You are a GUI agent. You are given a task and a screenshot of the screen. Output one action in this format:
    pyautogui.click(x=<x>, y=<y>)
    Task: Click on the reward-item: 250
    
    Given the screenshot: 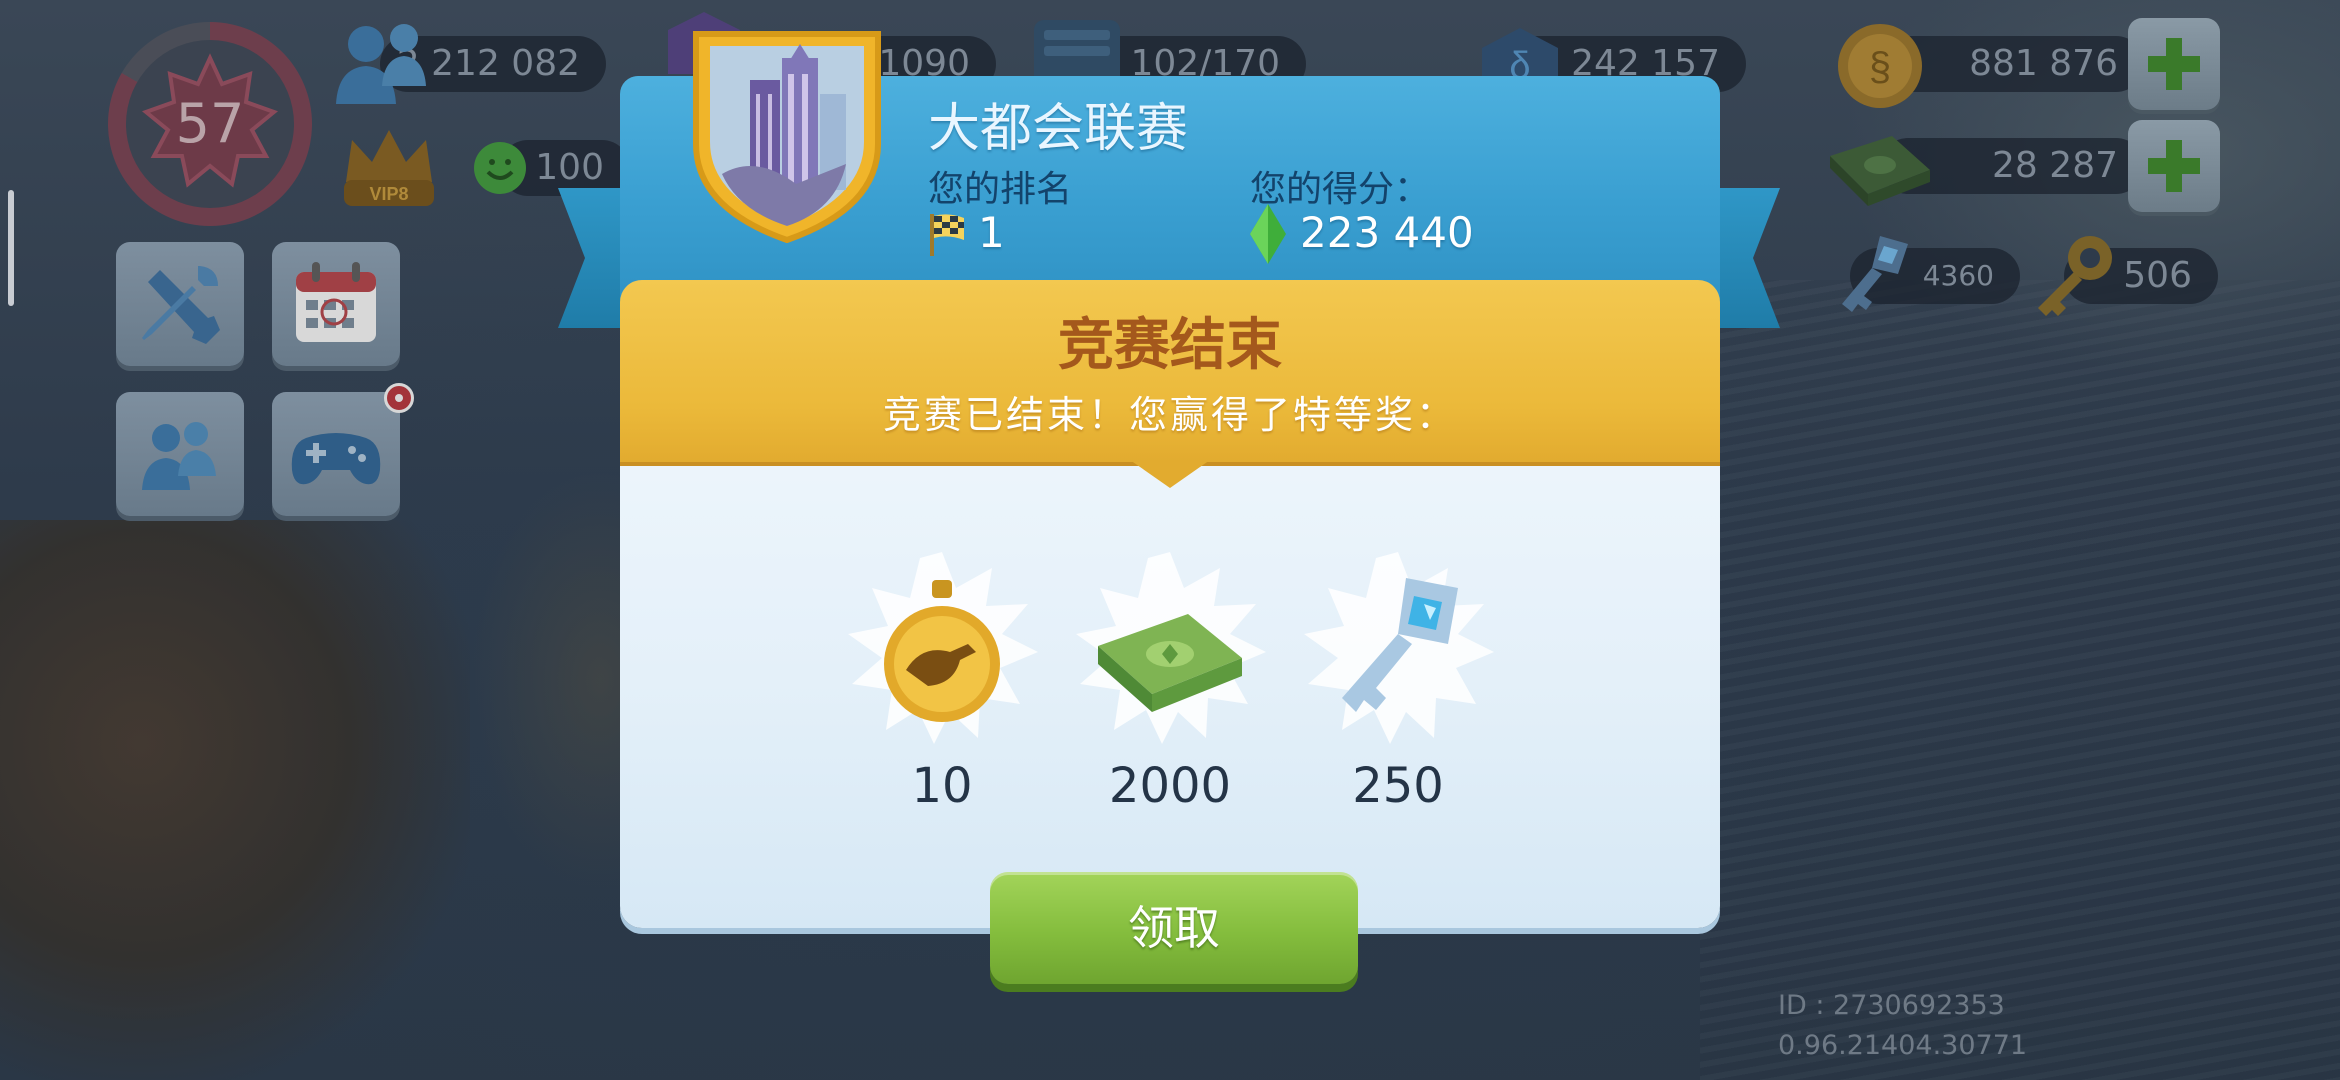 What is the action you would take?
    pyautogui.click(x=1398, y=681)
    